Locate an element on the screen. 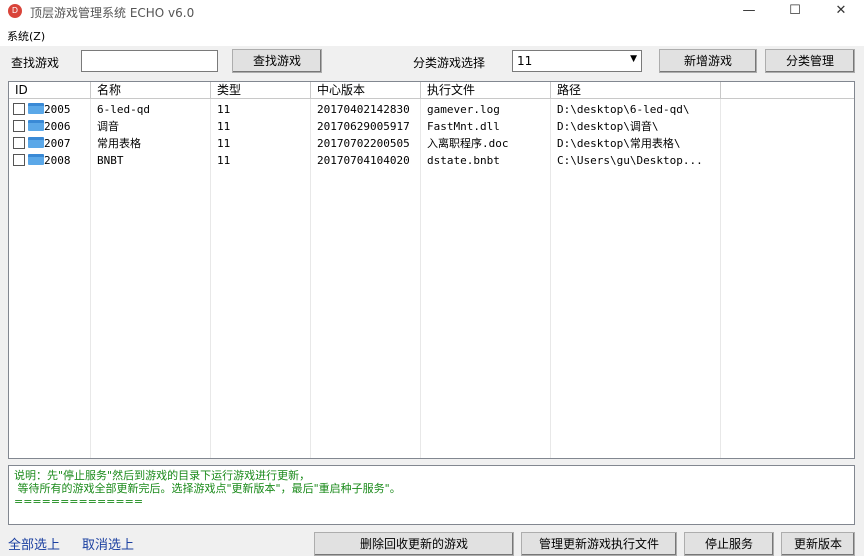 The width and height of the screenshot is (864, 556). cell-id: 2008 is located at coordinates (65, 160).